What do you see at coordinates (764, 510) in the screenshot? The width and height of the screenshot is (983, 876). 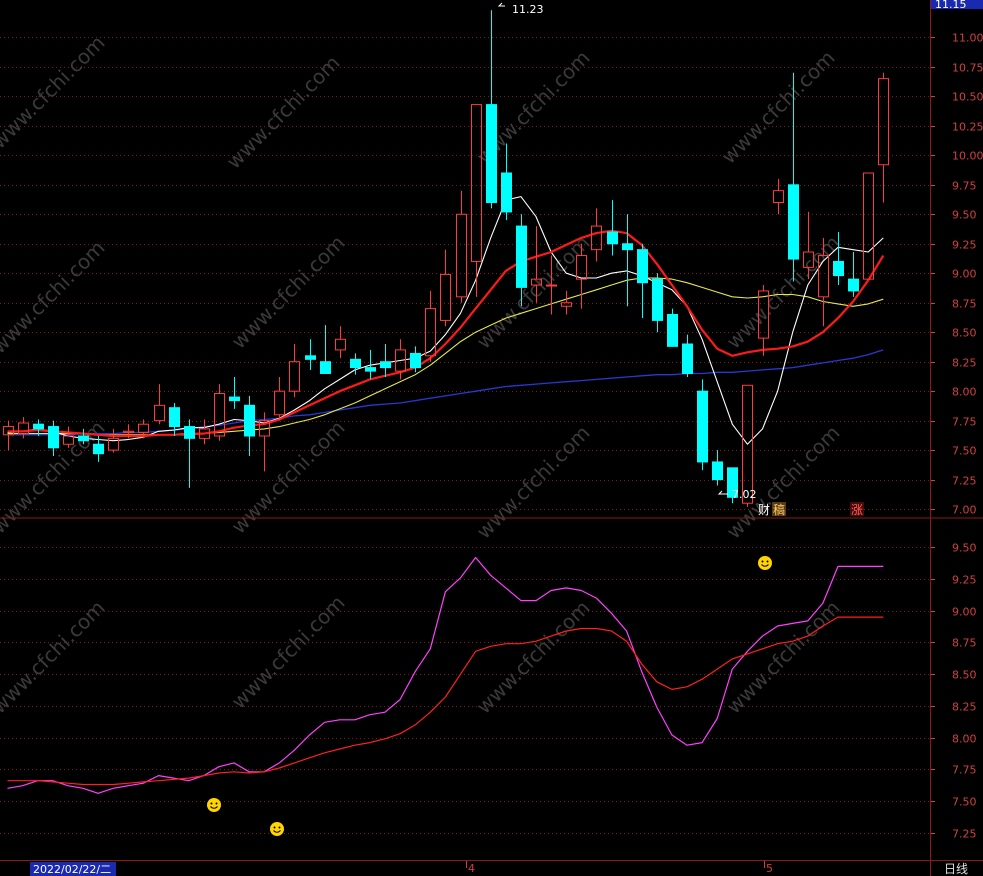 I see `tag-cai: 财` at bounding box center [764, 510].